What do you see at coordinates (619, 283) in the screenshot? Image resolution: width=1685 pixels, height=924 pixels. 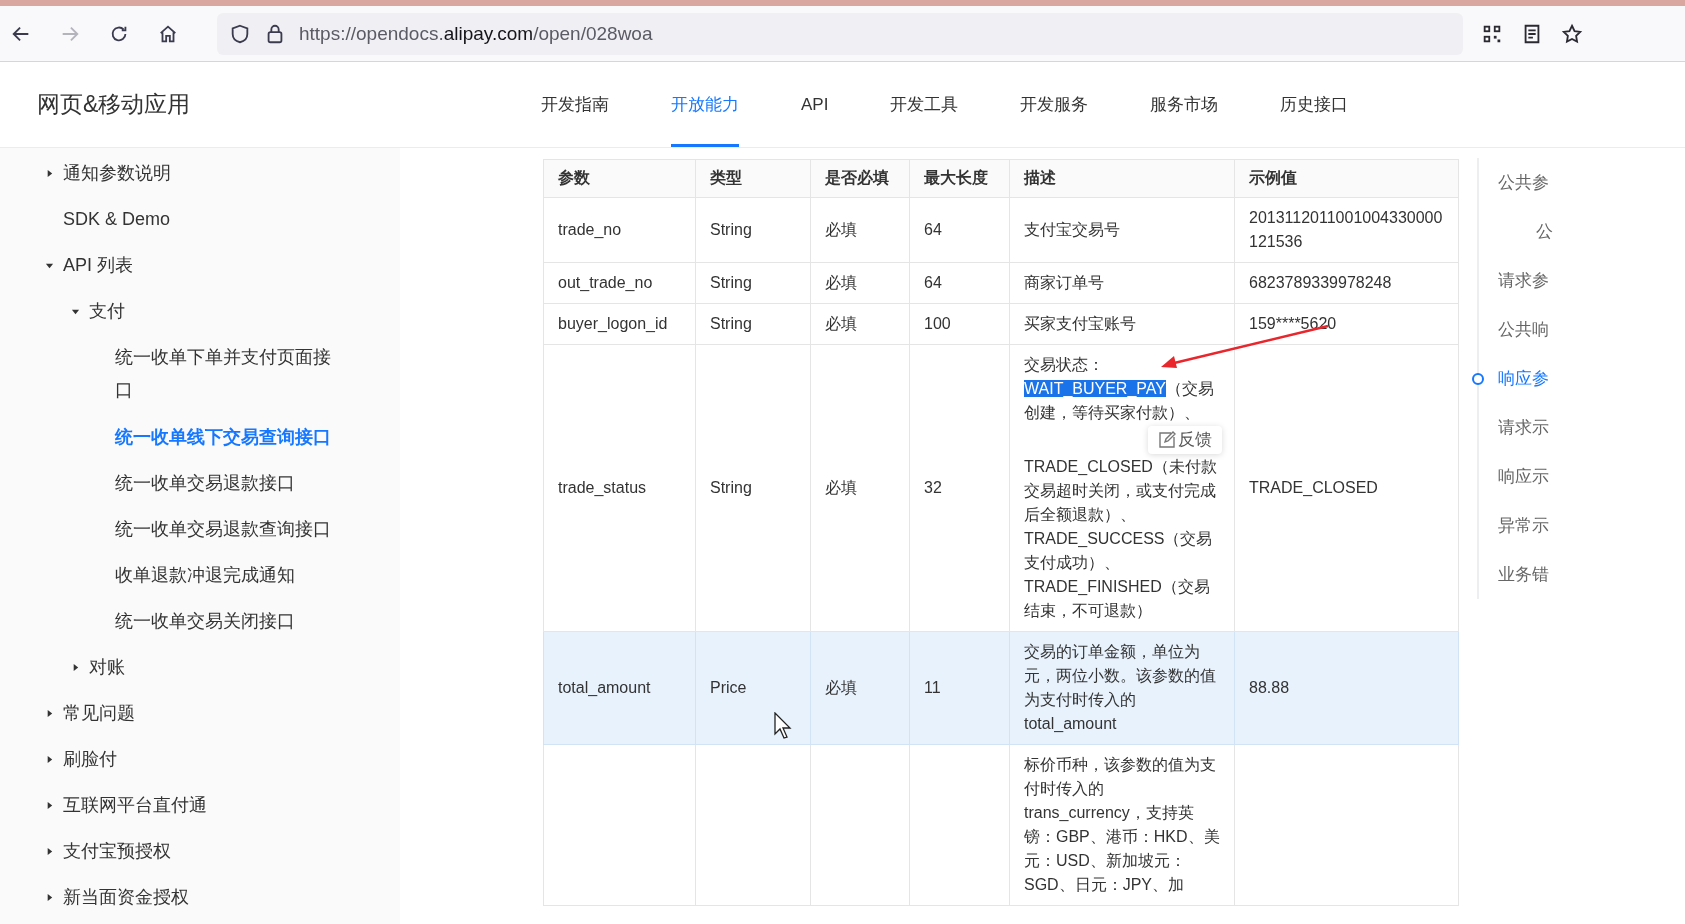 I see `table-cell: out_trade_no` at bounding box center [619, 283].